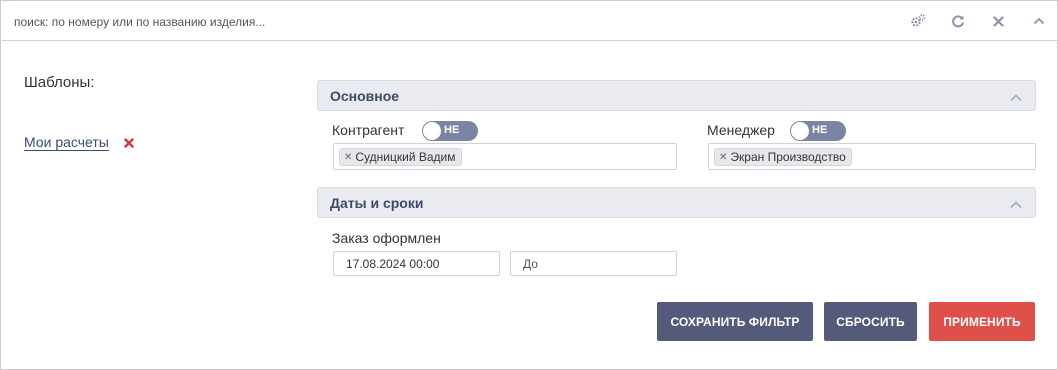 Image resolution: width=1058 pixels, height=370 pixels. Describe the element at coordinates (66, 142) in the screenshot. I see `template-link: Мои расчеты` at that location.